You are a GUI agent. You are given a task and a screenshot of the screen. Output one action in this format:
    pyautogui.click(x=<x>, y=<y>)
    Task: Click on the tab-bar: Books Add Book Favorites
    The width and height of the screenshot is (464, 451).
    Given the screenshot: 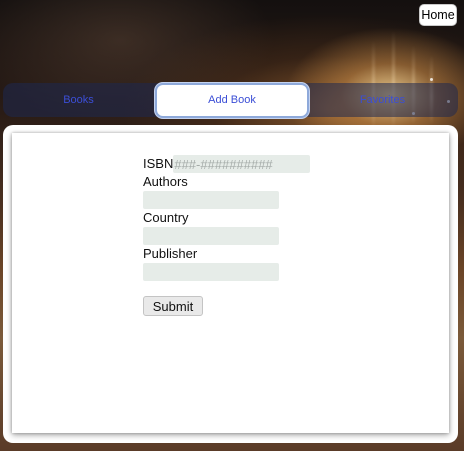 What is the action you would take?
    pyautogui.click(x=230, y=100)
    